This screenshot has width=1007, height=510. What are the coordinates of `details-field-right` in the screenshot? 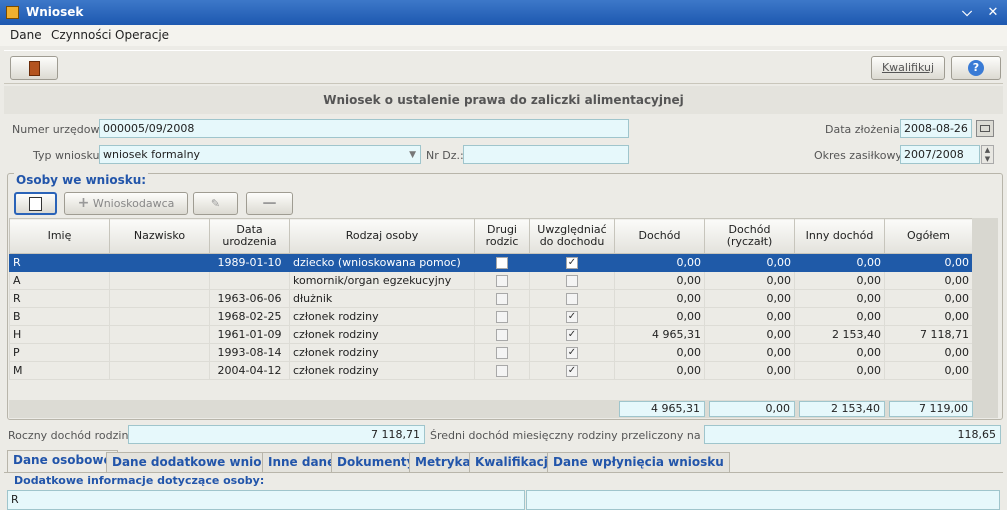 It's located at (763, 500).